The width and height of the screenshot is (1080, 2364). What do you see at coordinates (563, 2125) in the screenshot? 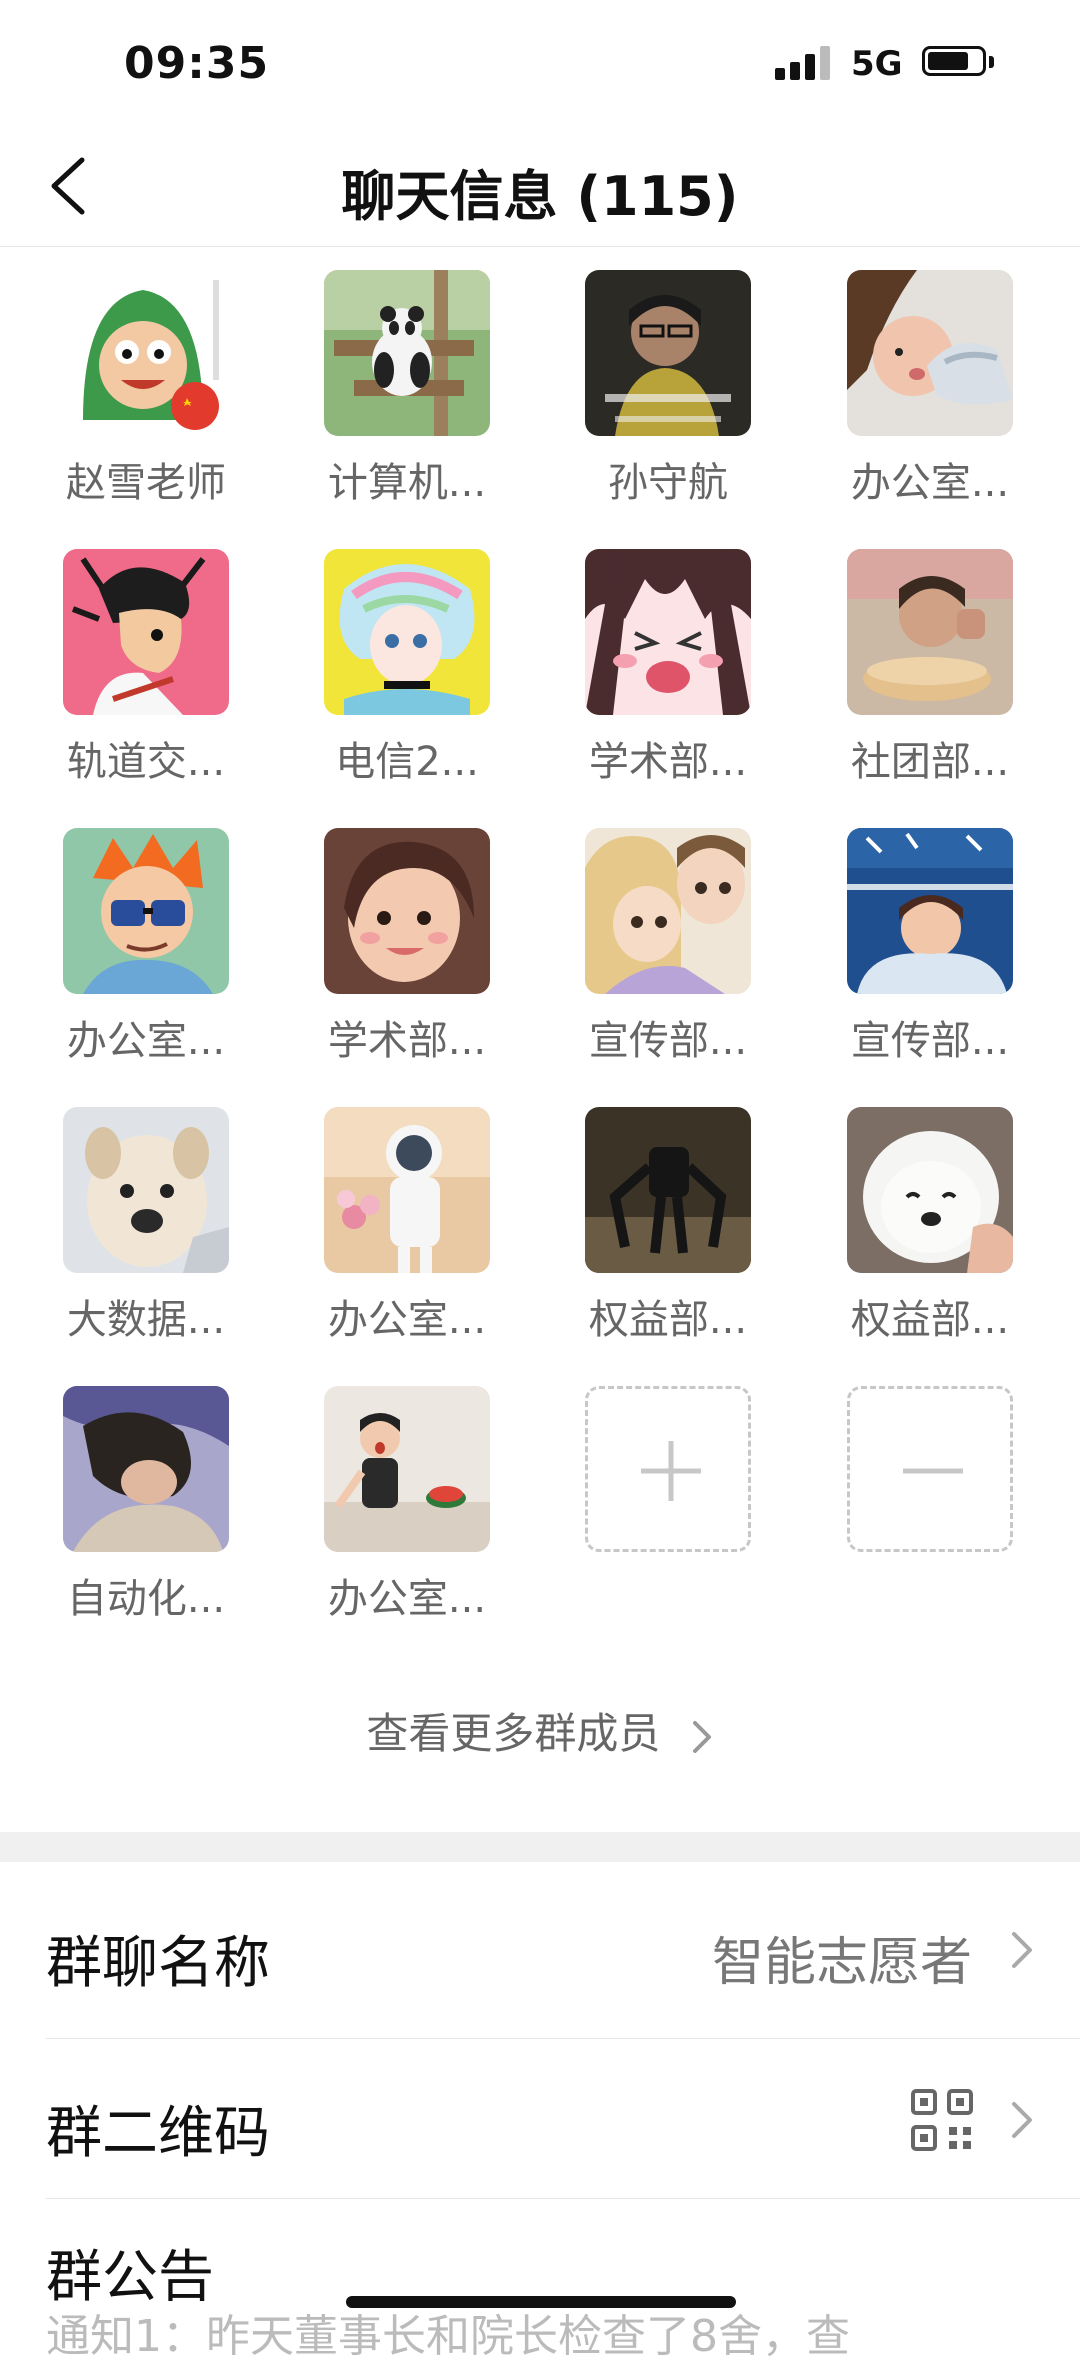
I see `group-qr-row: 群二维码` at bounding box center [563, 2125].